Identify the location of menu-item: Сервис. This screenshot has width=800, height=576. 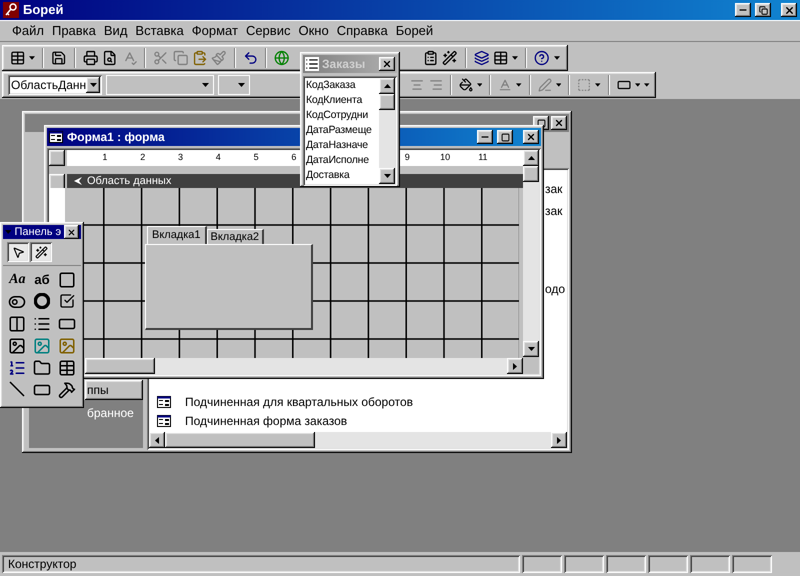
(268, 30).